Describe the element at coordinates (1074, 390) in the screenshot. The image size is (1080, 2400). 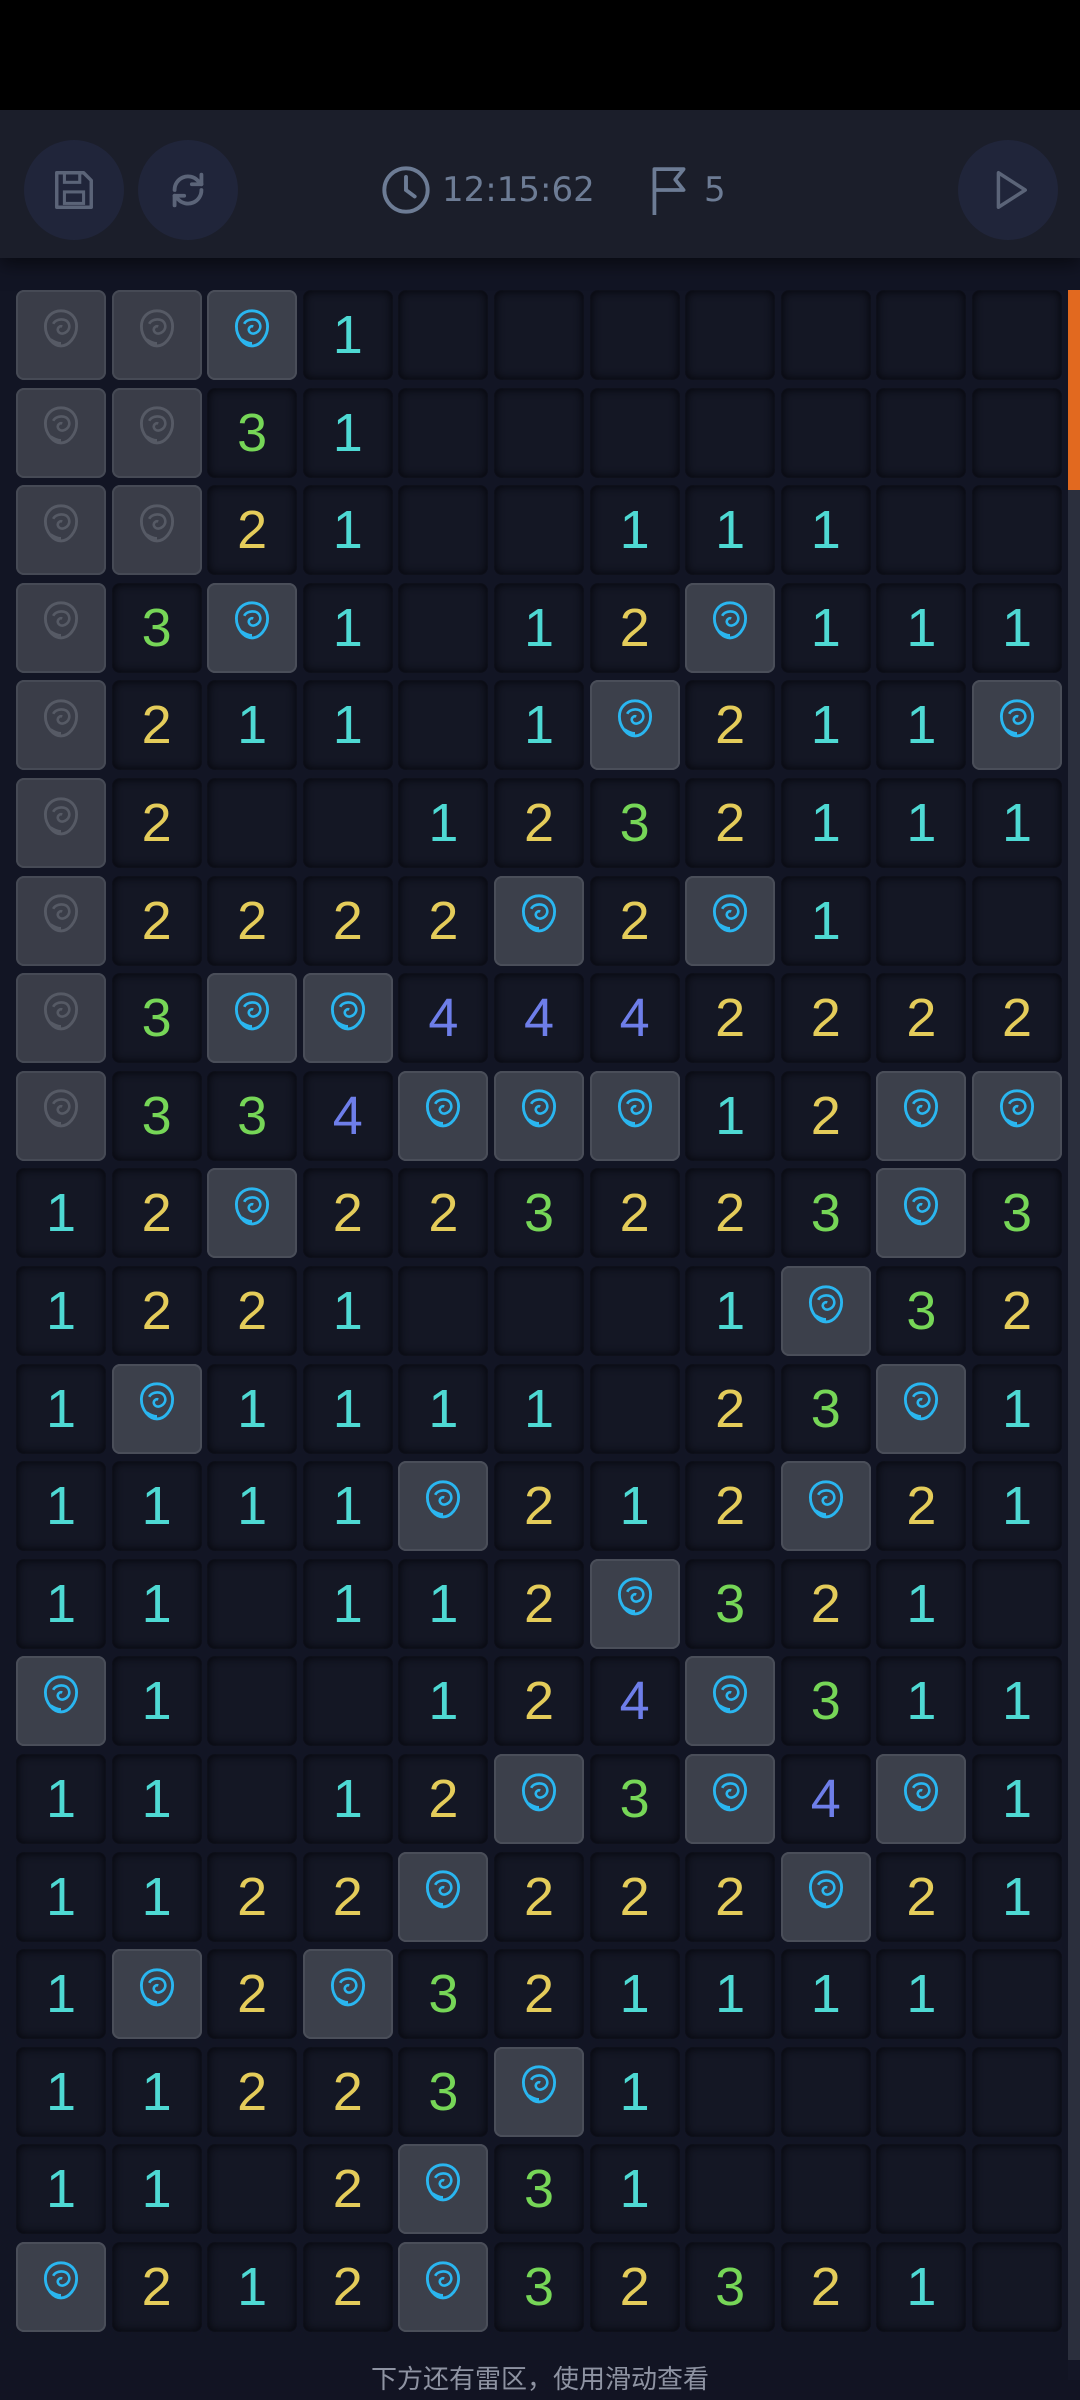
I see `scrollbar-thumb` at that location.